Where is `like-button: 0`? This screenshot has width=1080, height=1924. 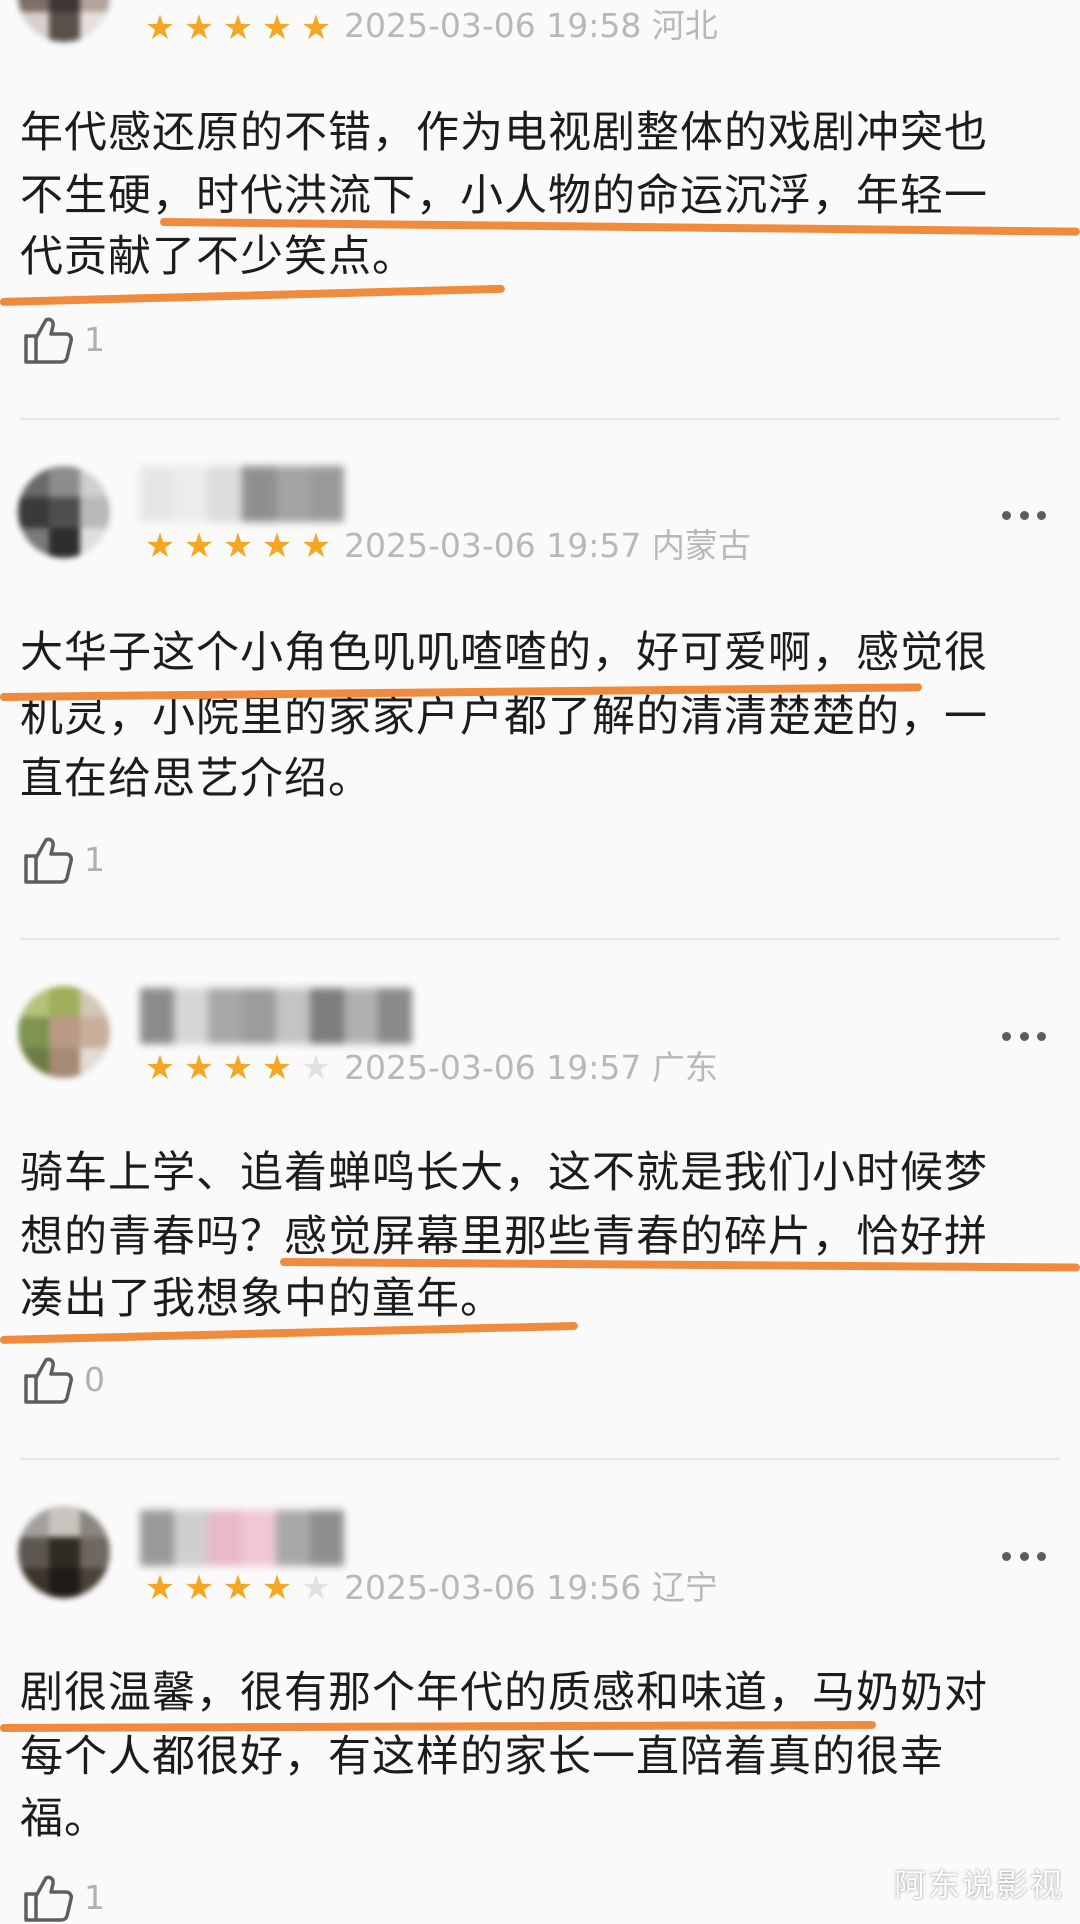 like-button: 0 is located at coordinates (63, 1380).